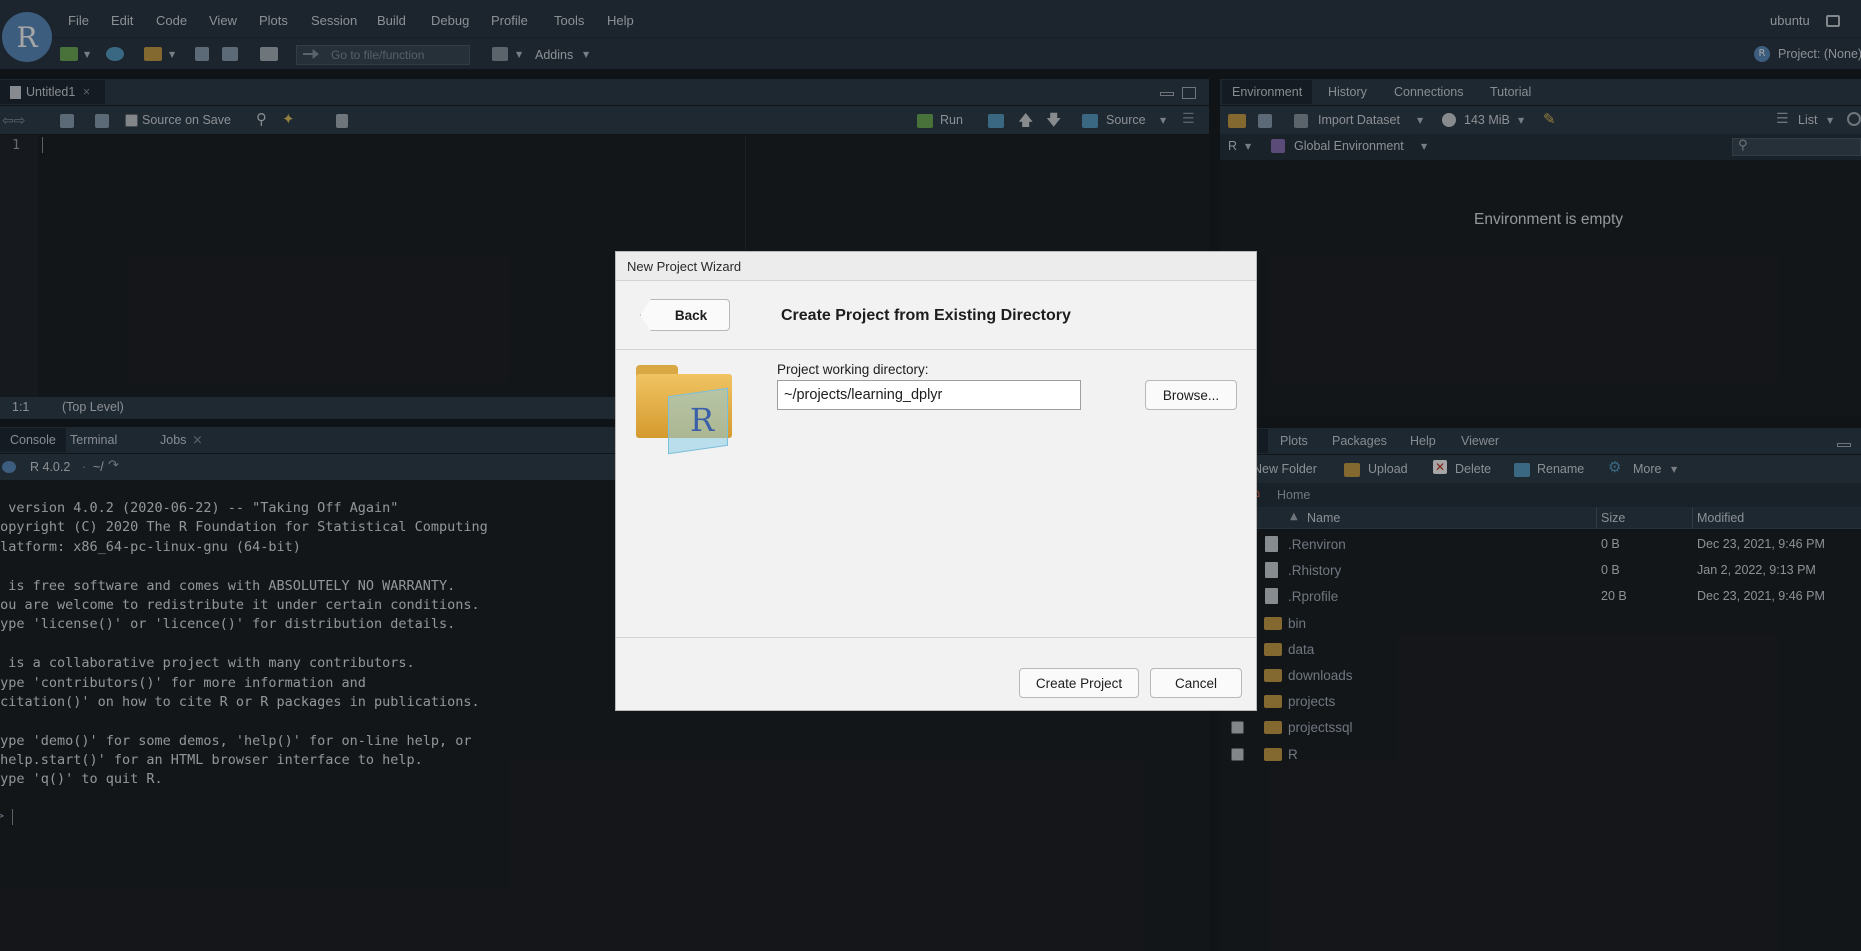 The image size is (1861, 951). I want to click on dialog-title: New Project Wizard, so click(684, 266).